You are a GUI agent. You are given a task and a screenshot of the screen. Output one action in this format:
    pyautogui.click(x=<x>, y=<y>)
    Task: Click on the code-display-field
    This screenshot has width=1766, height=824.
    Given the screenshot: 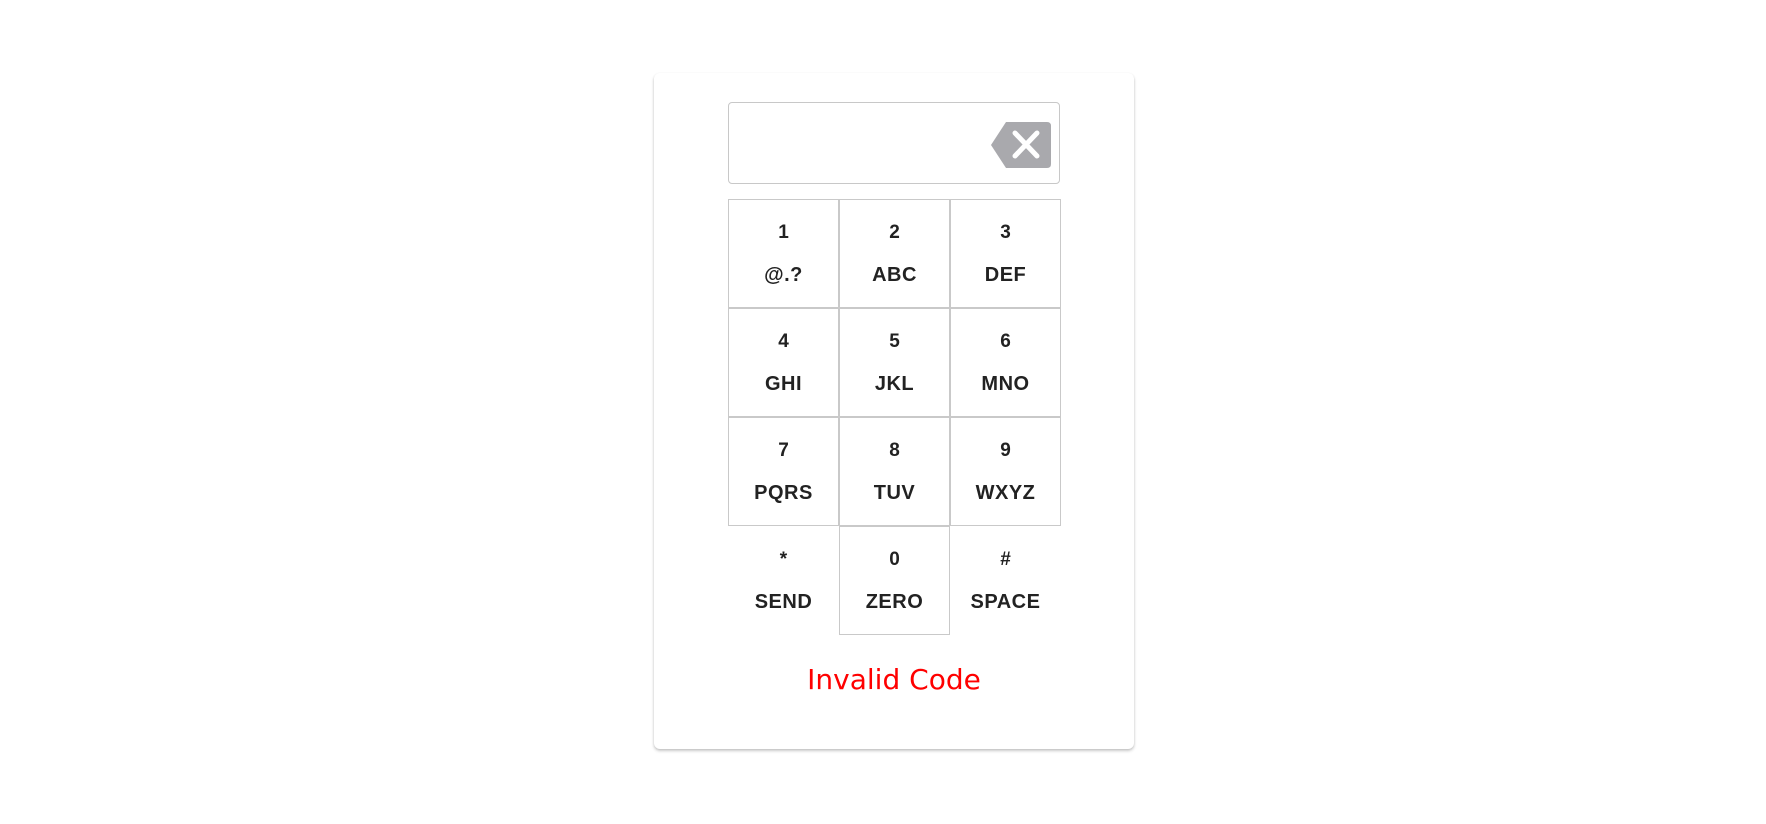 What is the action you would take?
    pyautogui.click(x=894, y=143)
    